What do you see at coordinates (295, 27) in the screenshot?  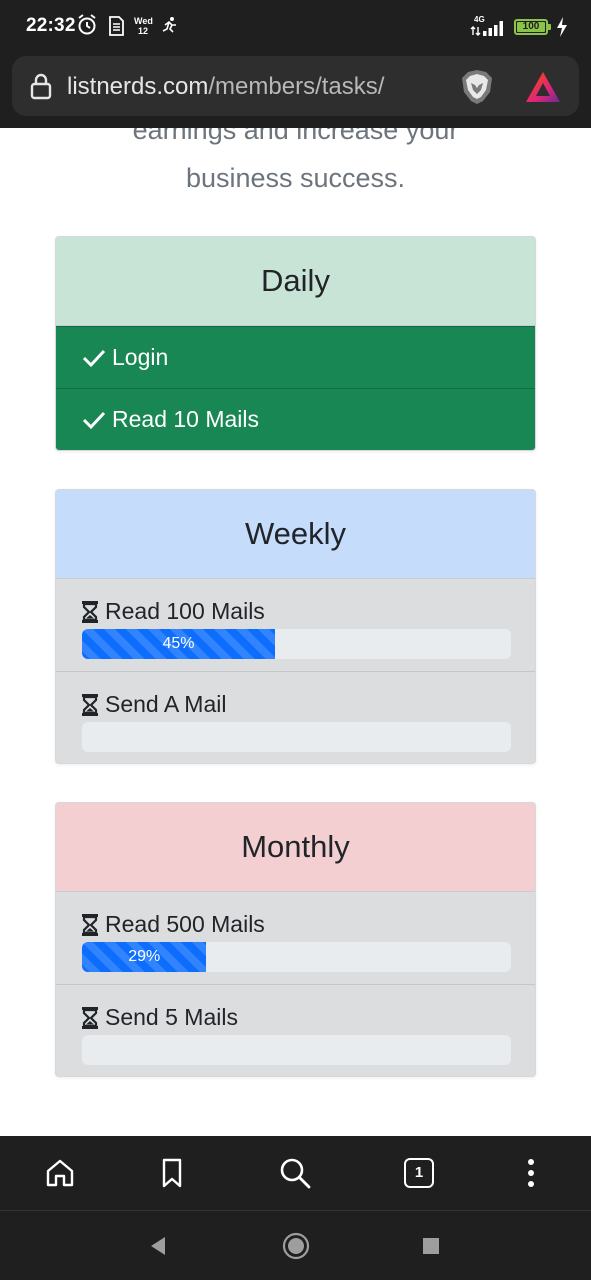 I see `status-bar: 22:32 Wed 12 4G 100` at bounding box center [295, 27].